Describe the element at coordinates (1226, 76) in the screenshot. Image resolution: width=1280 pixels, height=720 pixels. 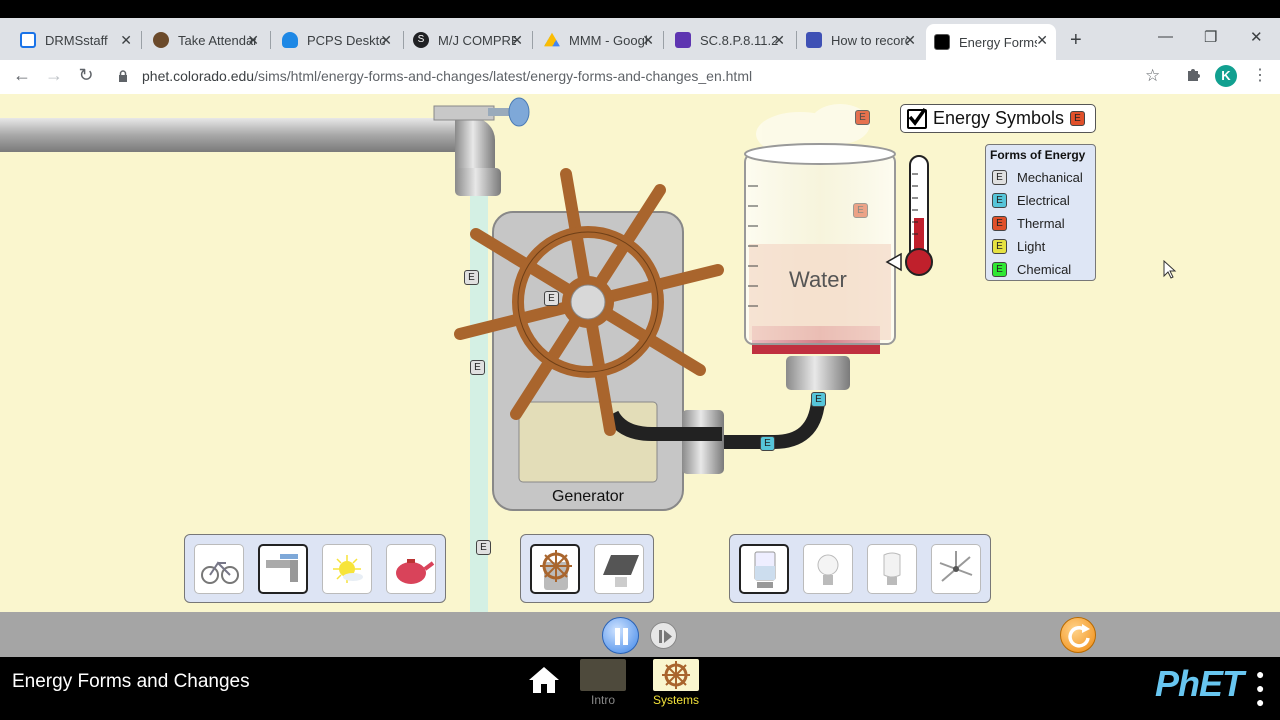
I see `profile-avatar: K` at that location.